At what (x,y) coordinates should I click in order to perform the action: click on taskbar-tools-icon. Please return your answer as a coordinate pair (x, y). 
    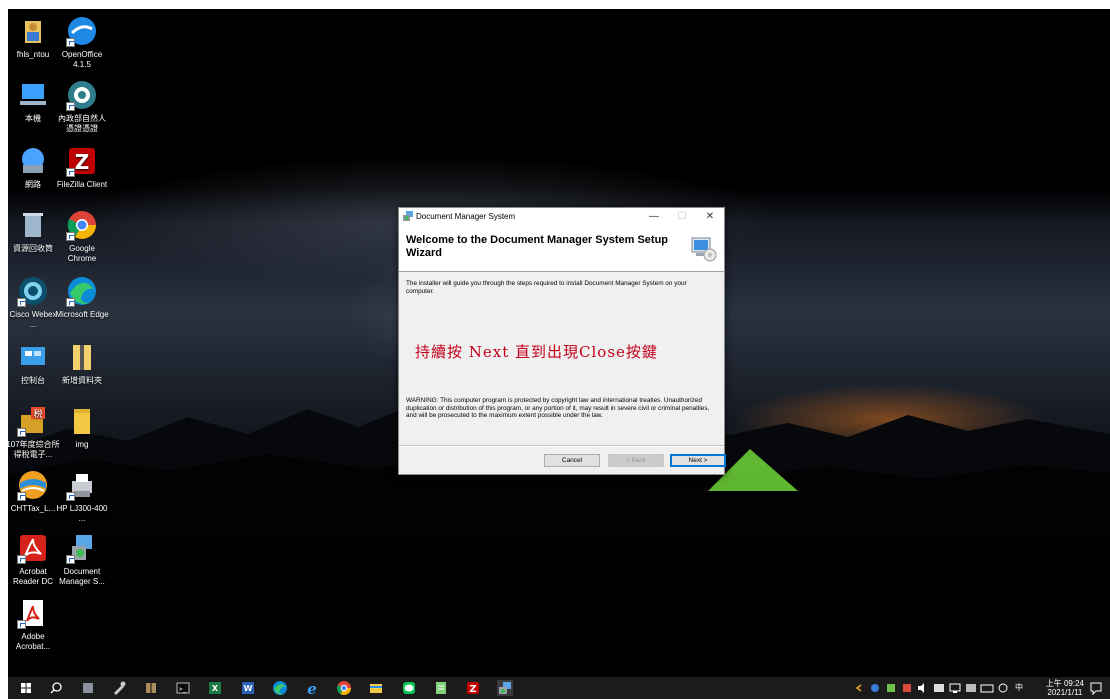
    Looking at the image, I should click on (119, 688).